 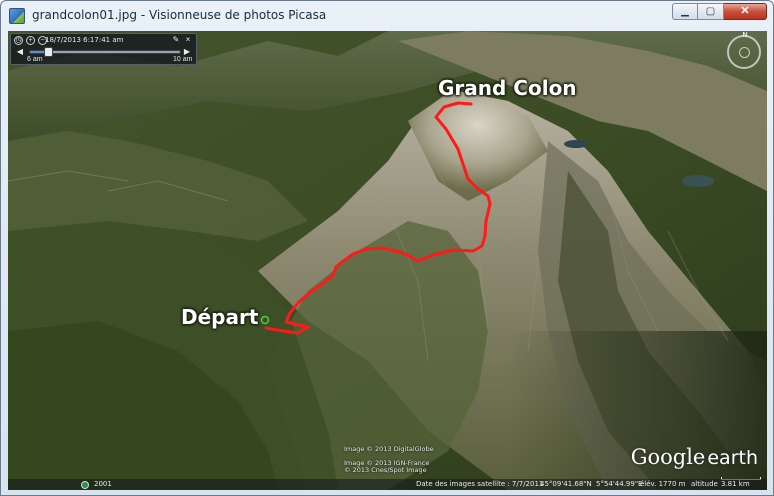 What do you see at coordinates (745, 35) in the screenshot?
I see `compass-north-label: N` at bounding box center [745, 35].